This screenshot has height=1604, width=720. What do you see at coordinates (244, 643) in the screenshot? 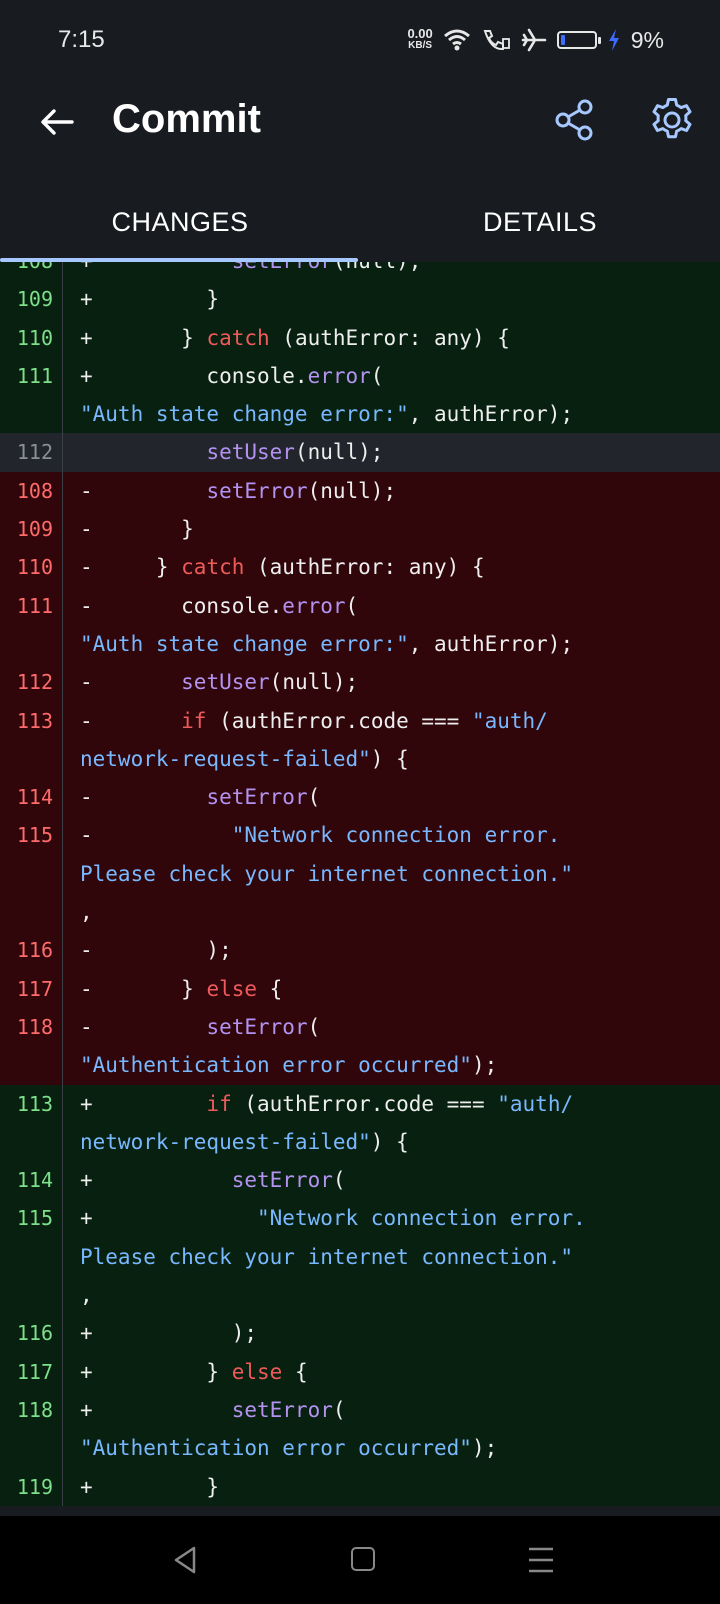
I see `code-token: "Auth state change error:"` at bounding box center [244, 643].